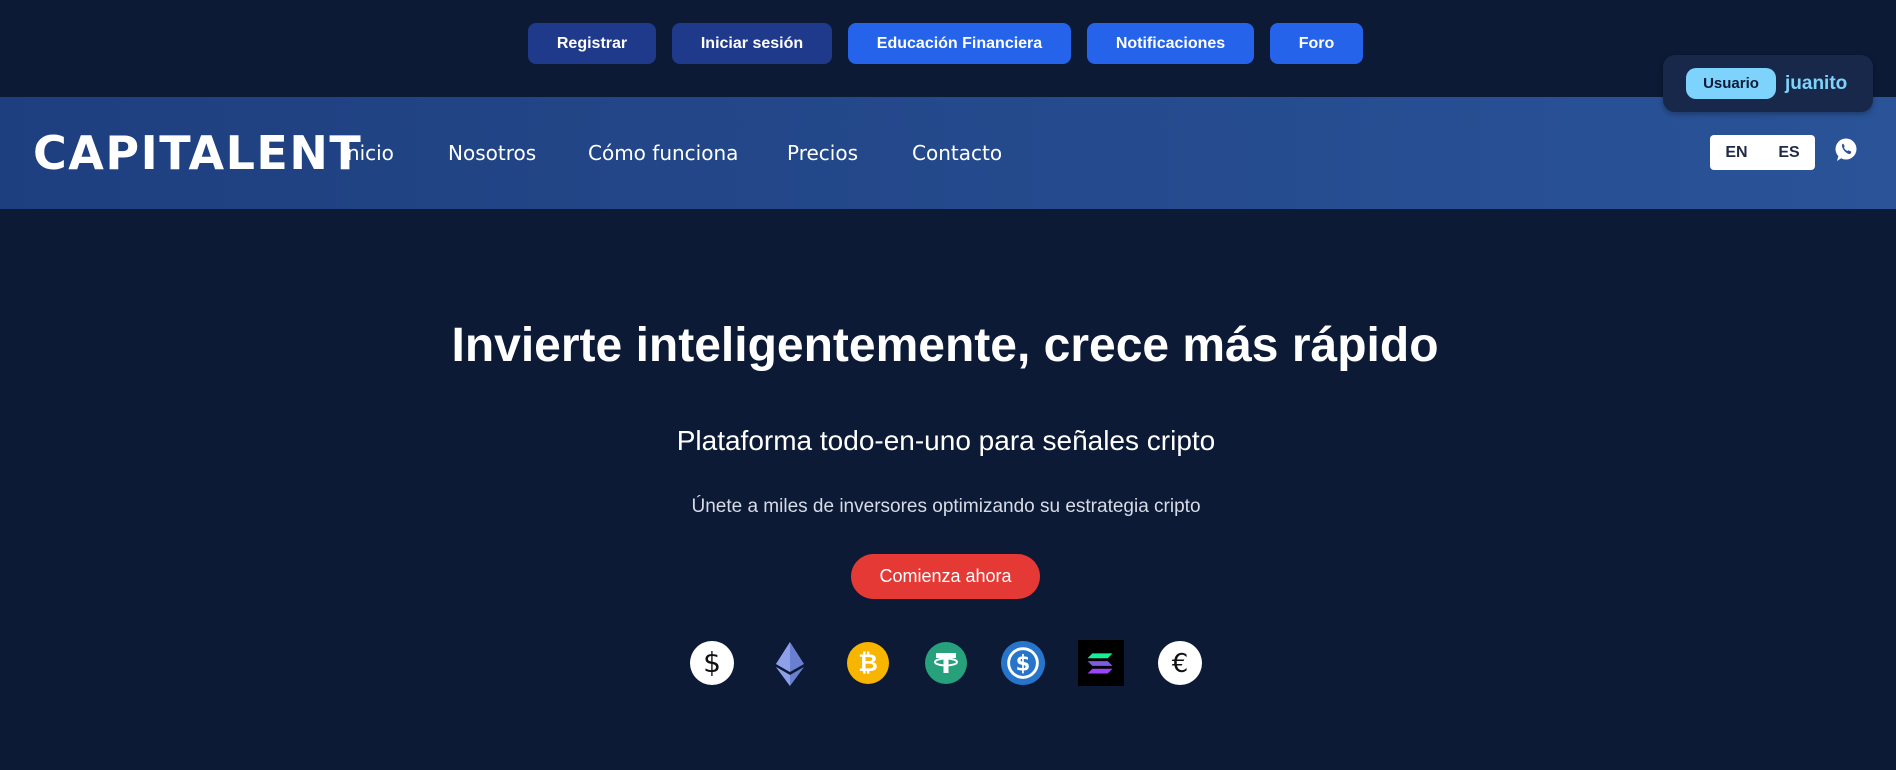  Describe the element at coordinates (752, 43) in the screenshot. I see `login-button: Iniciar sesión` at that location.